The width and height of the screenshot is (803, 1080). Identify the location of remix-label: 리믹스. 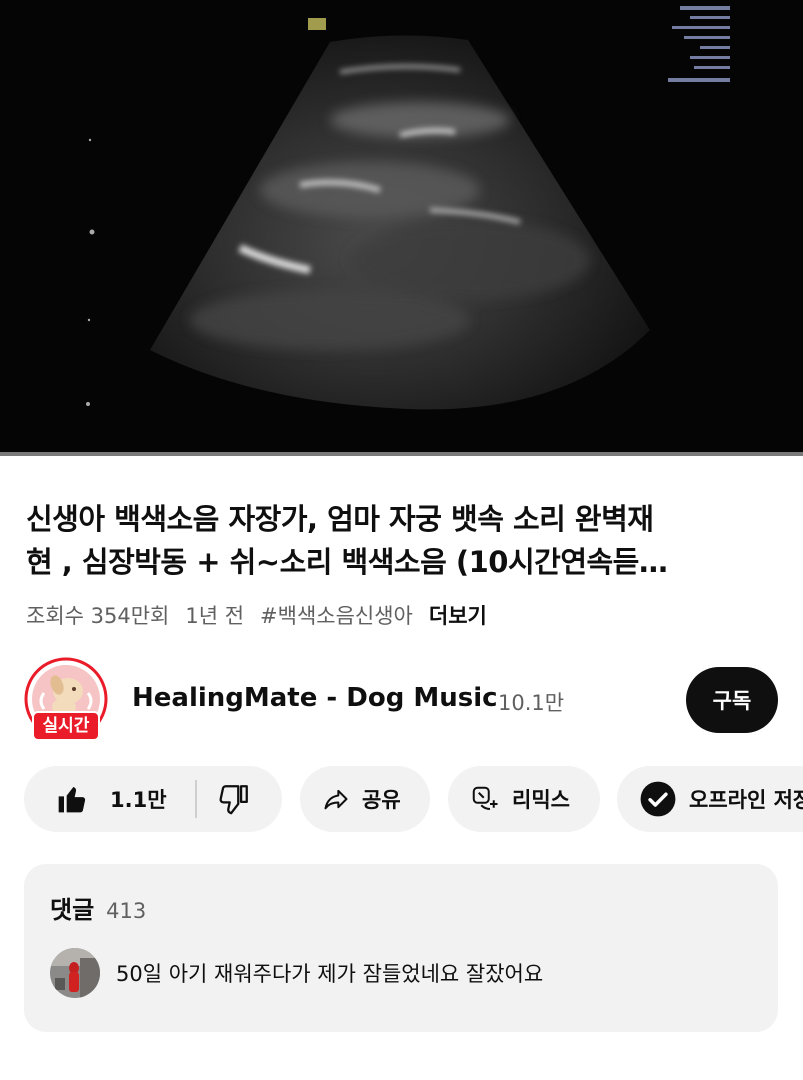
(541, 800).